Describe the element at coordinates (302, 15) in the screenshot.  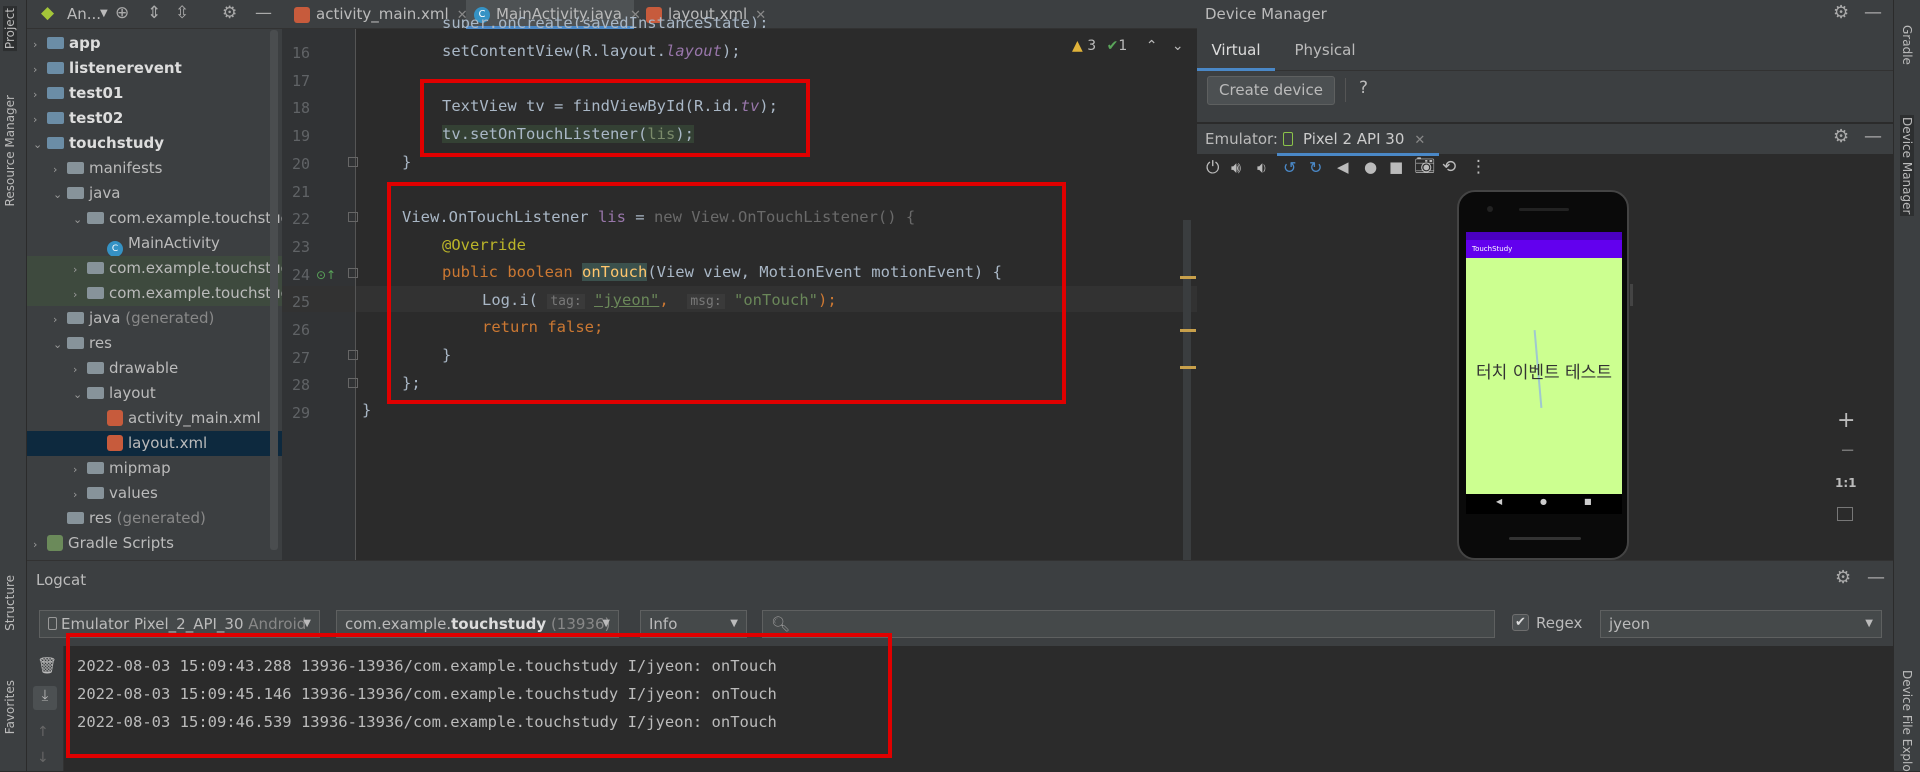
I see `xml-file-icon` at that location.